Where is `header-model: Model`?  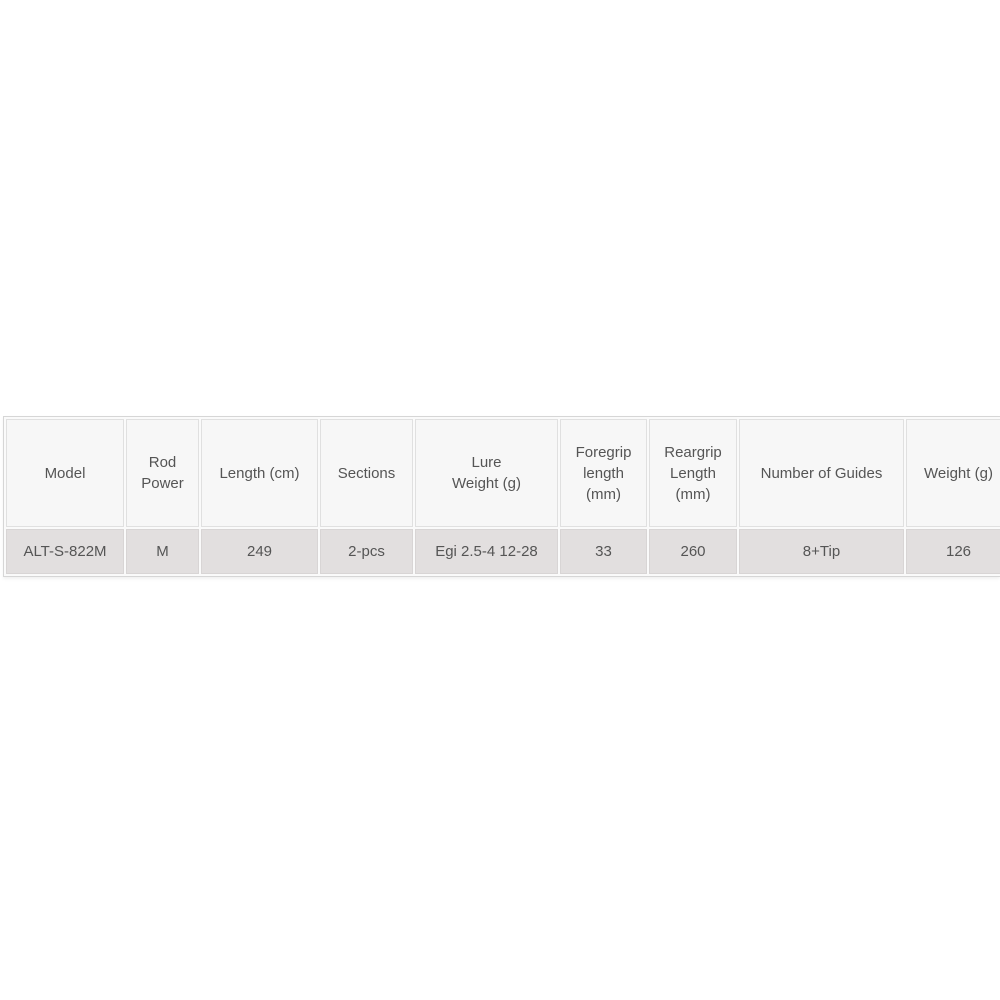
header-model: Model is located at coordinates (65, 473).